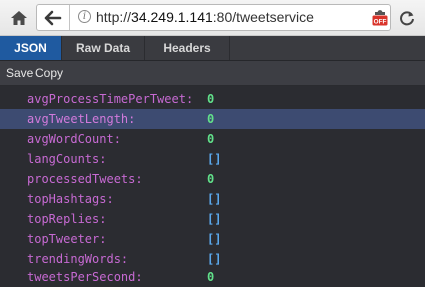 The height and width of the screenshot is (287, 425). I want to click on json-row-avg-word-count: avgWordCount: 0, so click(212, 139).